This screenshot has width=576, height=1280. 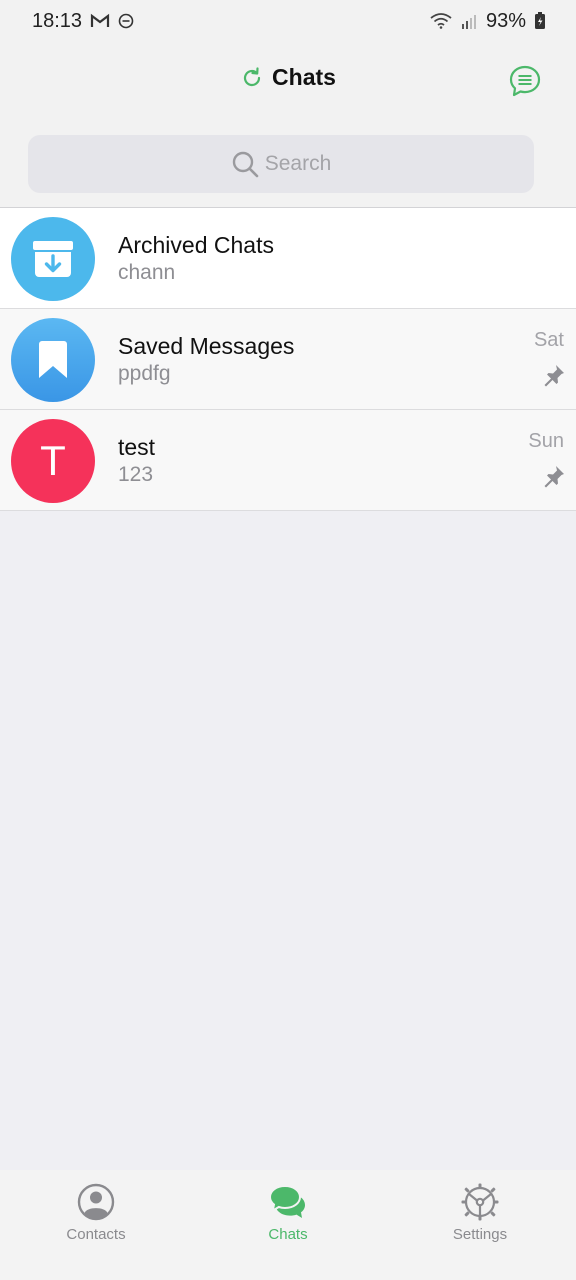 I want to click on chat-row-archived: Archived Chats chann, so click(x=288, y=258).